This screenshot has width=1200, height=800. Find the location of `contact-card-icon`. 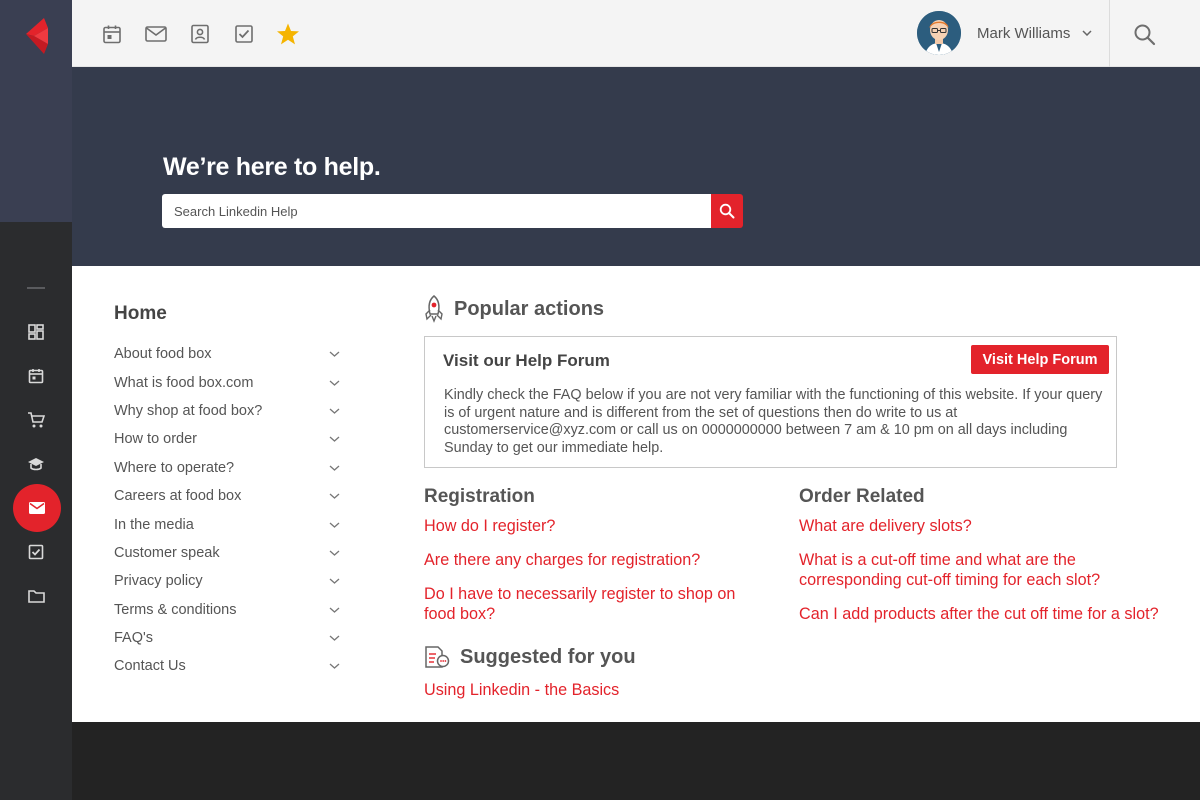

contact-card-icon is located at coordinates (200, 34).